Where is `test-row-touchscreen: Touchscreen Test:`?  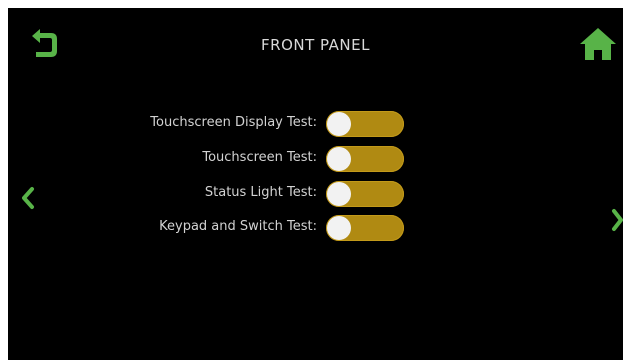 test-row-touchscreen: Touchscreen Test: is located at coordinates (315, 159).